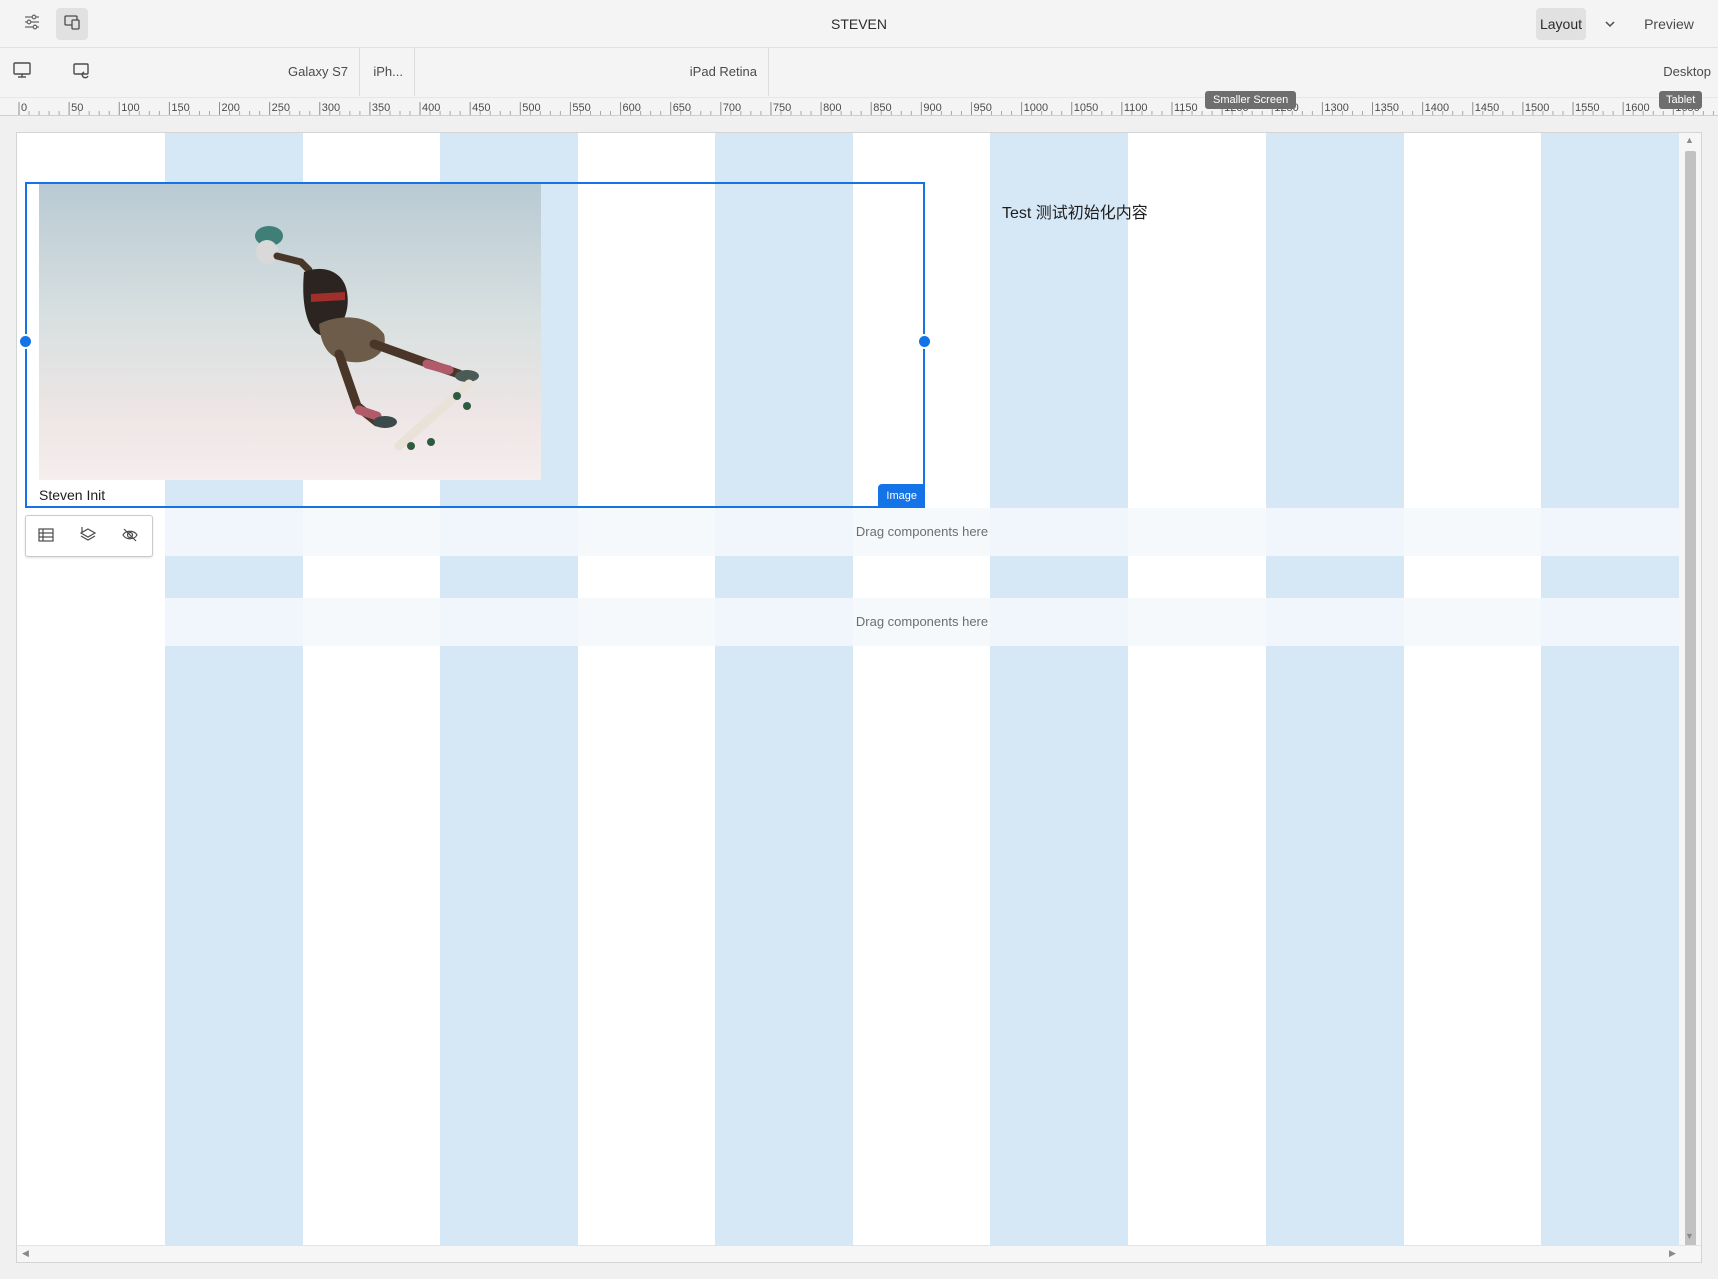 The image size is (1718, 1279). What do you see at coordinates (1689, 1236) in the screenshot?
I see `scroll-down-icon: ▼` at bounding box center [1689, 1236].